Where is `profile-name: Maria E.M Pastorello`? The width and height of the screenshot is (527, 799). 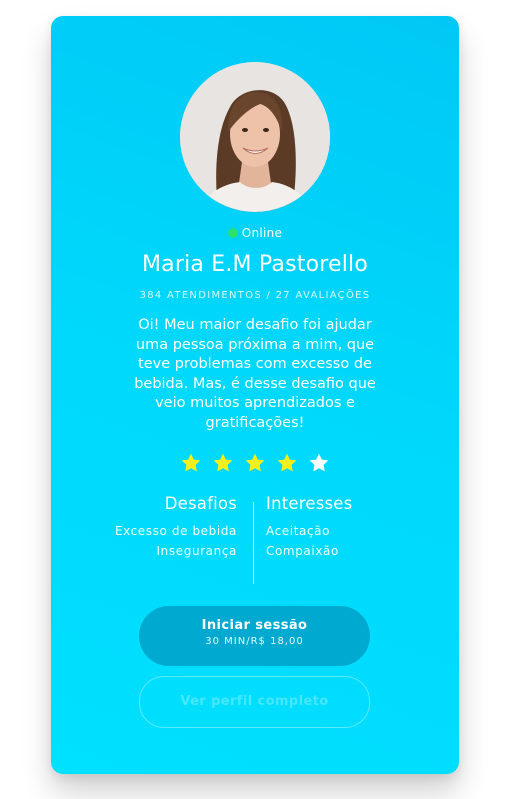
profile-name: Maria E.M Pastorello is located at coordinates (255, 264).